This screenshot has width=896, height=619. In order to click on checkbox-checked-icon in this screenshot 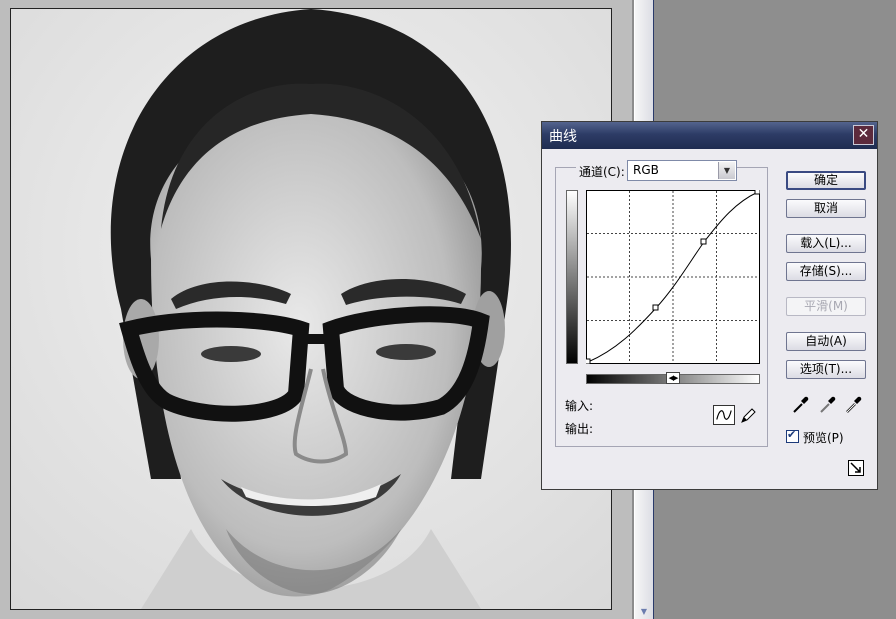, I will do `click(792, 435)`.